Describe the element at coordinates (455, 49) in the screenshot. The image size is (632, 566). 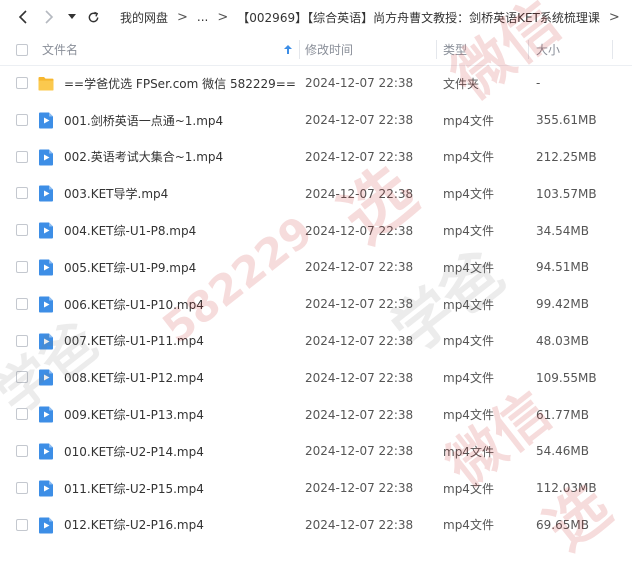
I see `column-header-type: 类型` at that location.